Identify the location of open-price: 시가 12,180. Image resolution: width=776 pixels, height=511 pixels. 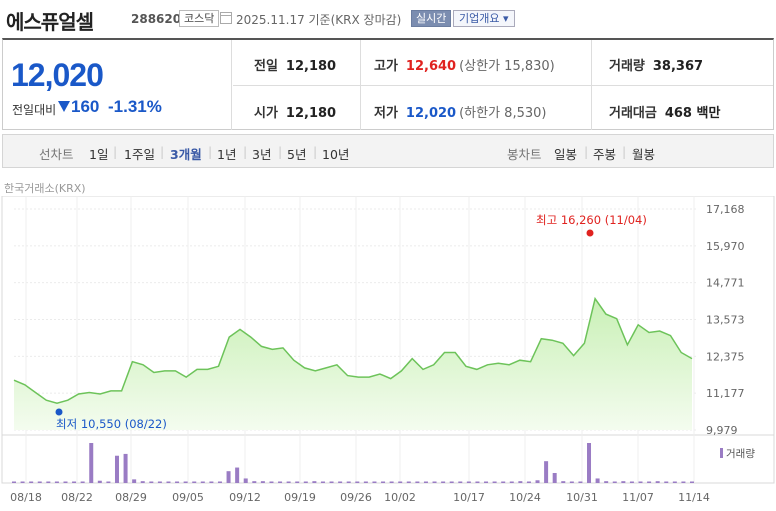
(295, 113).